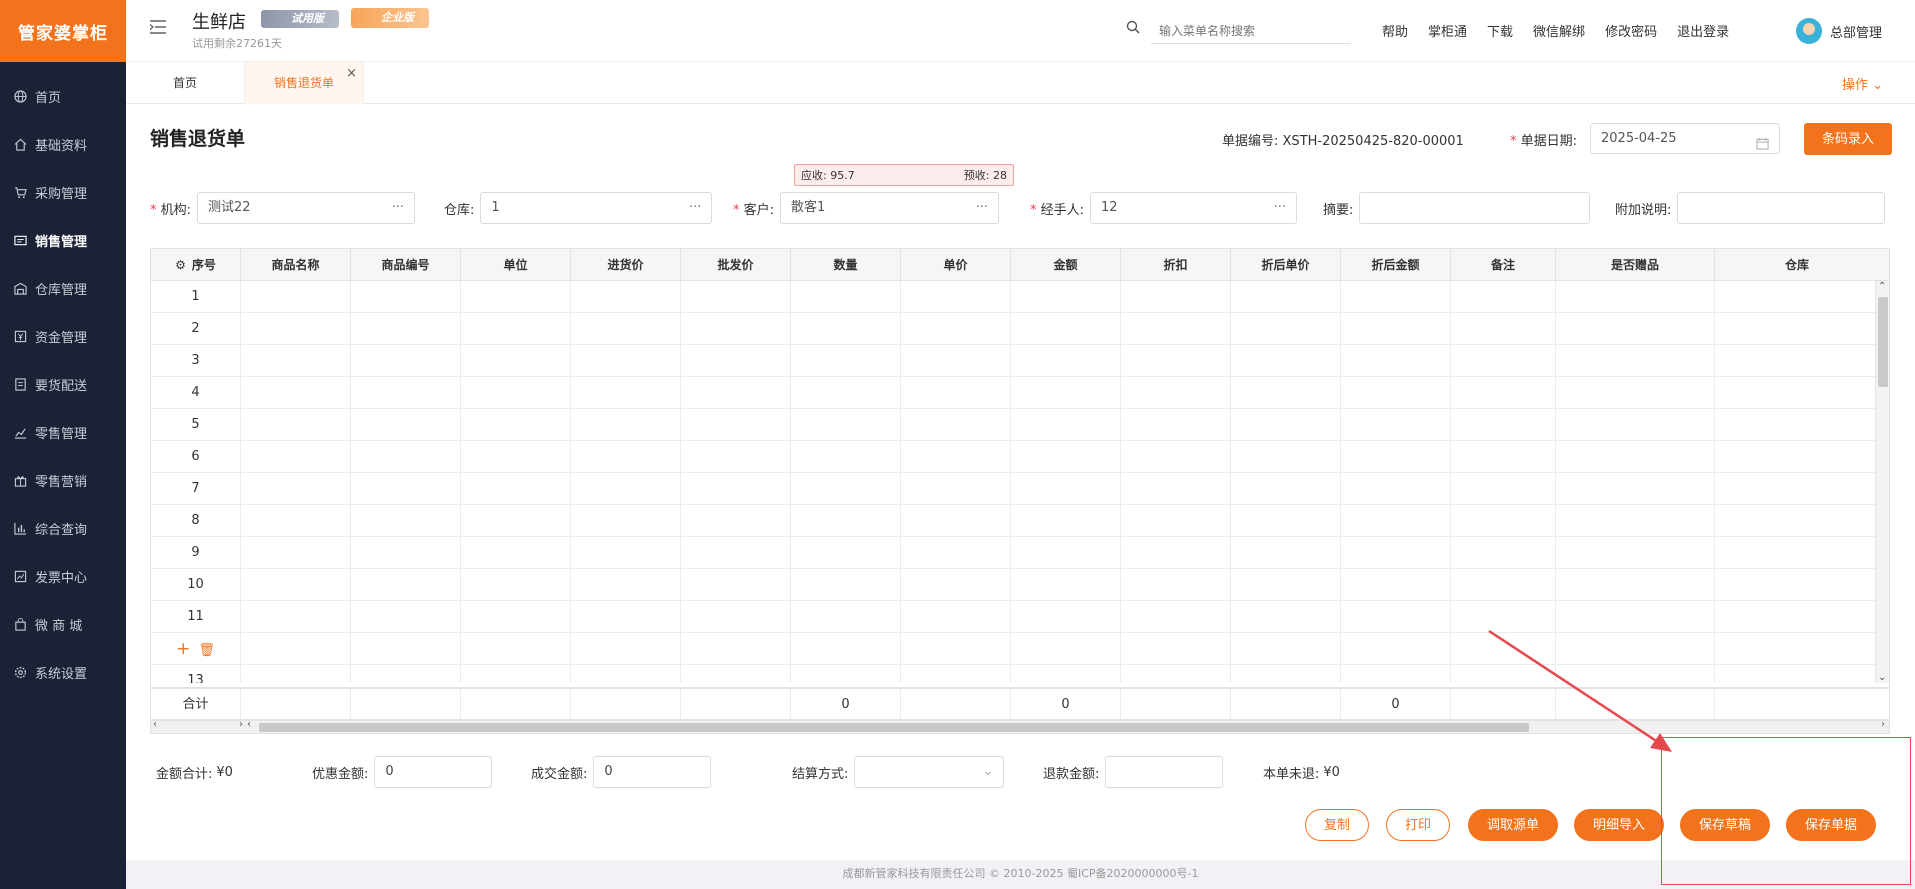 The image size is (1915, 889). Describe the element at coordinates (1280, 208) in the screenshot. I see `more-icon: ···` at that location.